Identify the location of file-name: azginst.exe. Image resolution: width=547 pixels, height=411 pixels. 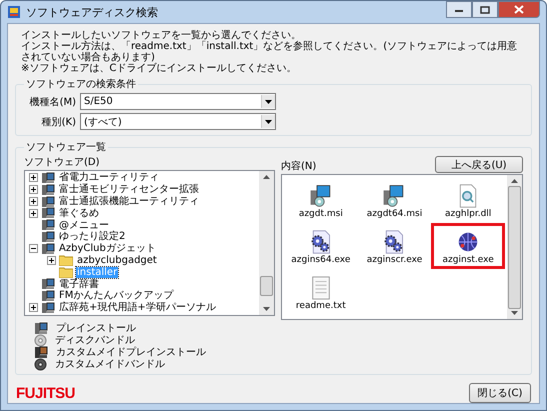
(468, 260).